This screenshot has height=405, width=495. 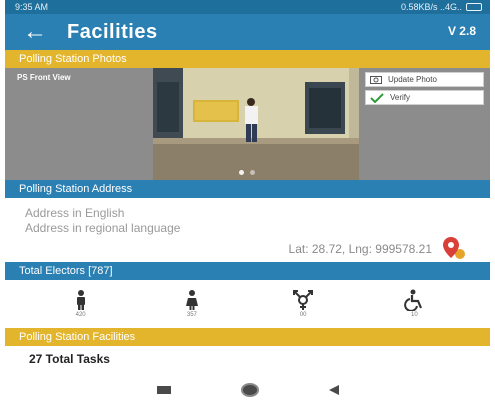 I want to click on photo-illustration, so click(x=256, y=124).